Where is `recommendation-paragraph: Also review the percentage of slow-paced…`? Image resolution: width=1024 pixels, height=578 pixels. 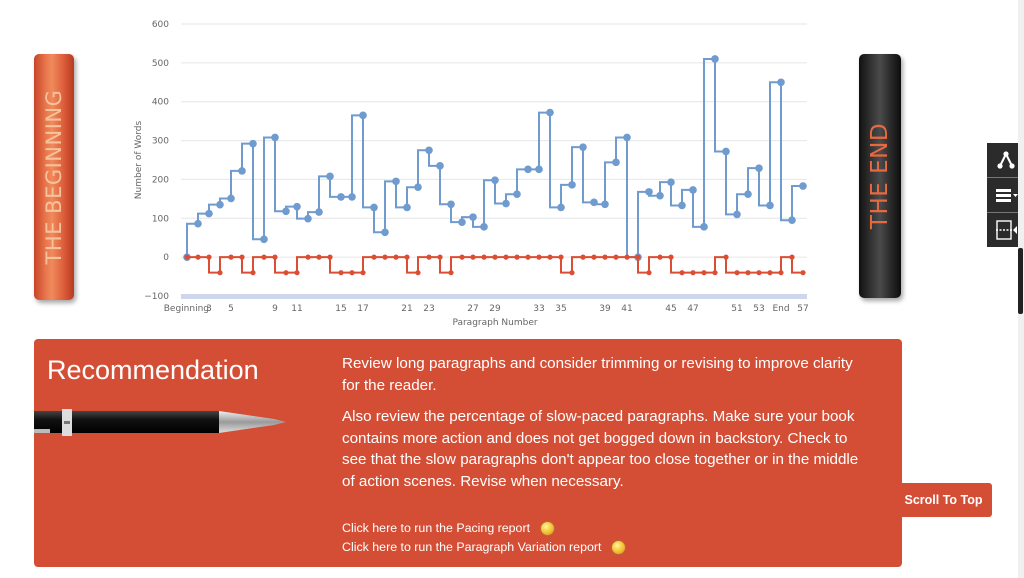
recommendation-paragraph: Also review the percentage of slow-paced… is located at coordinates (600, 449).